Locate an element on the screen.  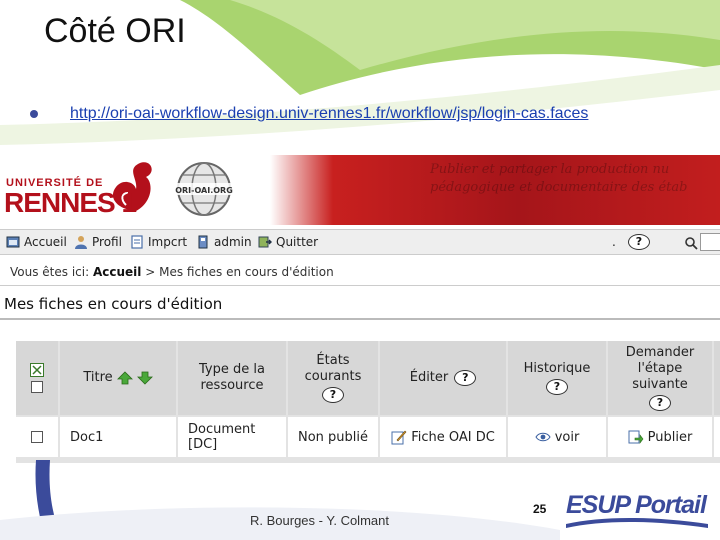
search-icon is located at coordinates (691, 243).